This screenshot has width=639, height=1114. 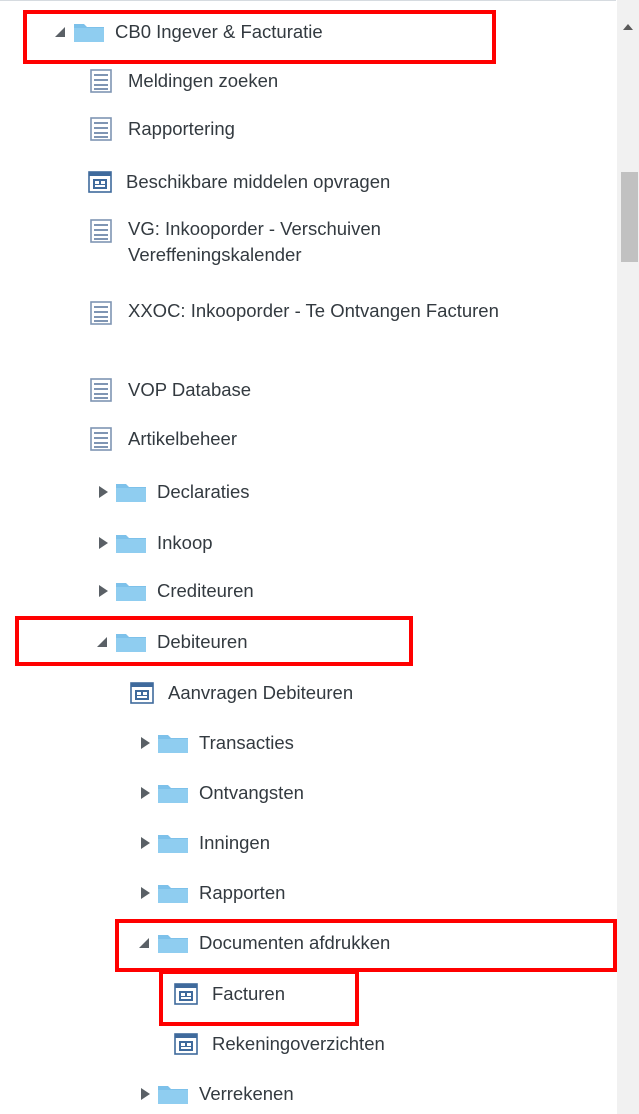 I want to click on tree-folder-label: Crediteuren, so click(x=205, y=590).